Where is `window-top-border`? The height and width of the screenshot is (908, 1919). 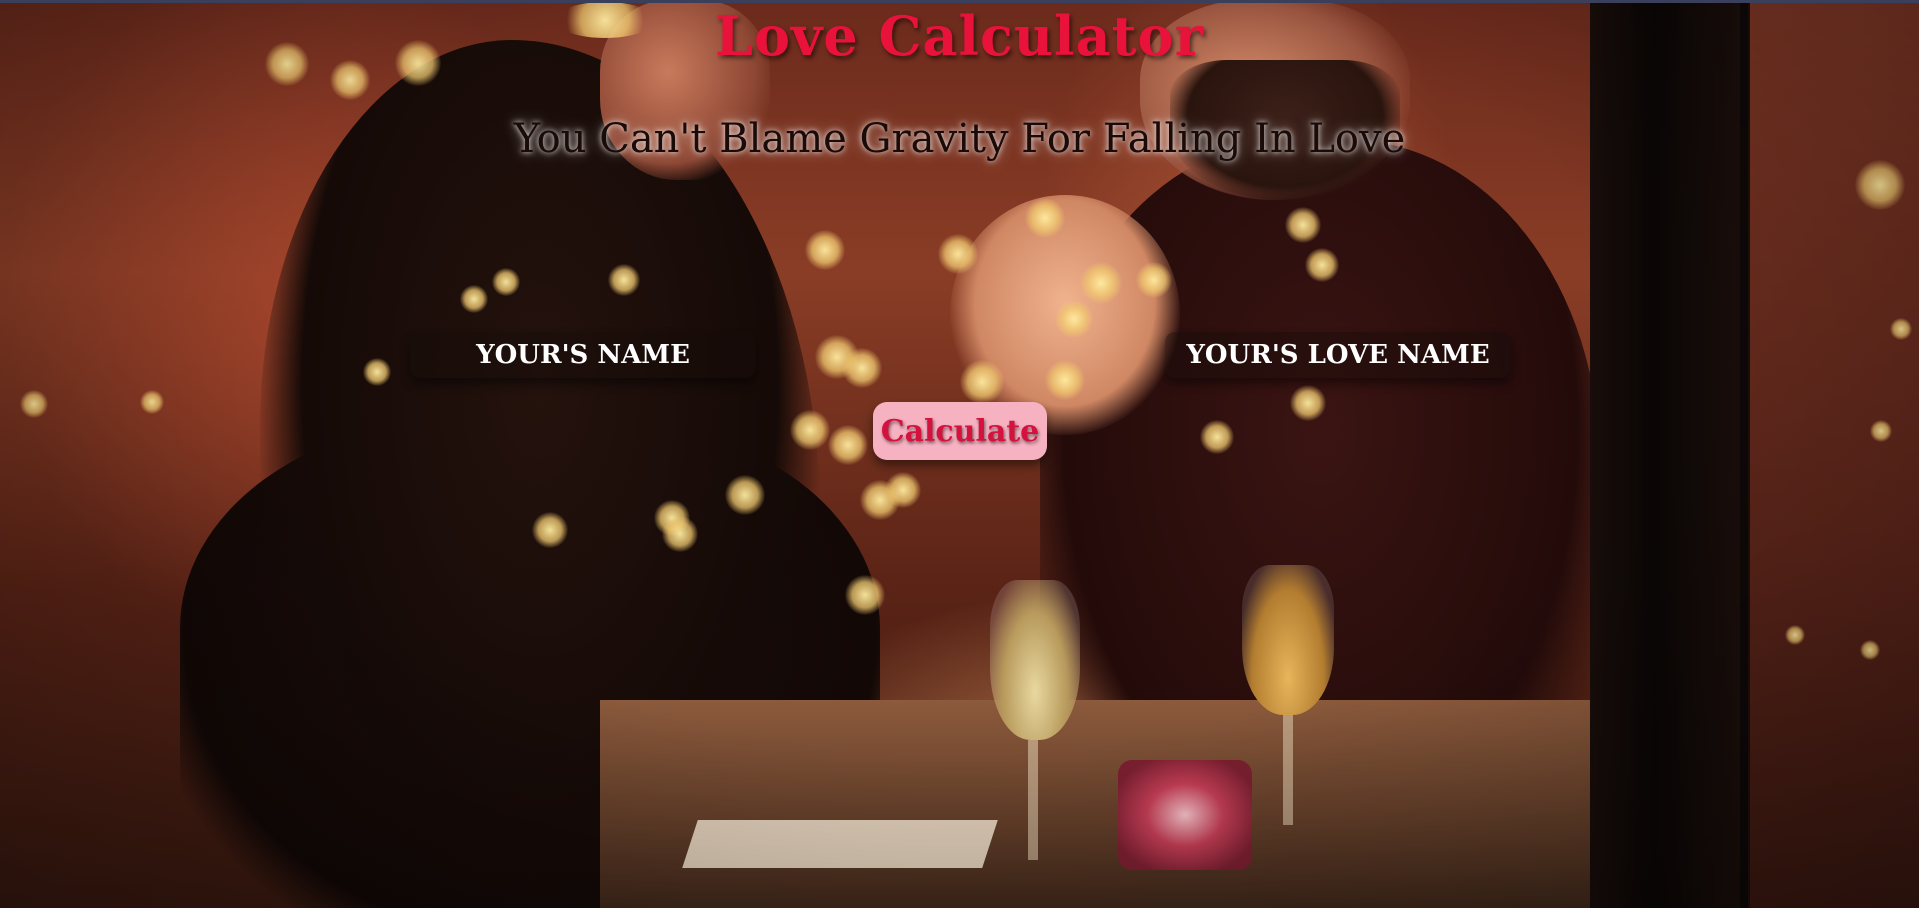 window-top-border is located at coordinates (959, 1).